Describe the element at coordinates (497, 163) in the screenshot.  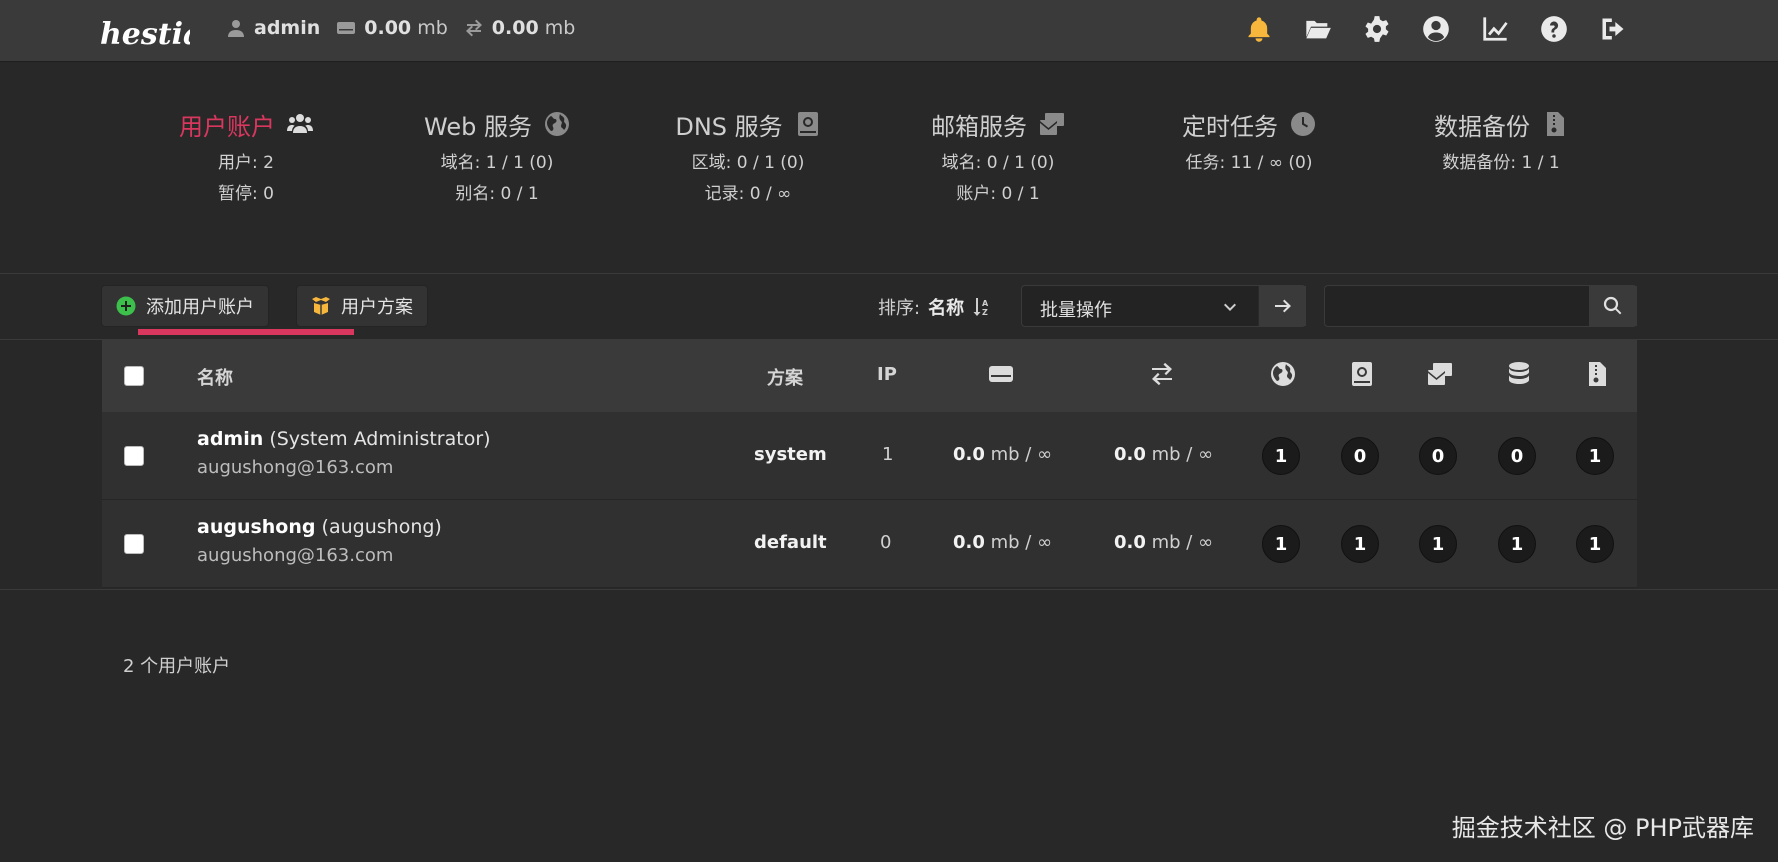
I see `tab-web-domains: 域名: 1 / 1 (0)` at that location.